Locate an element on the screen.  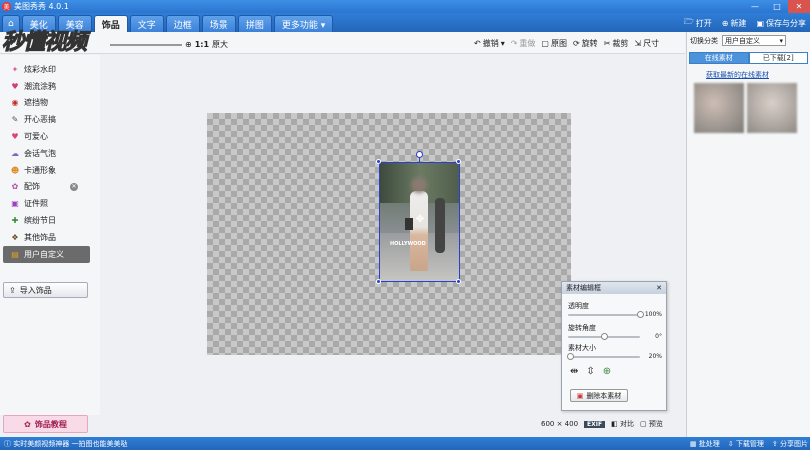
new-badge-icon: ✕ is located at coordinates (74, 186).